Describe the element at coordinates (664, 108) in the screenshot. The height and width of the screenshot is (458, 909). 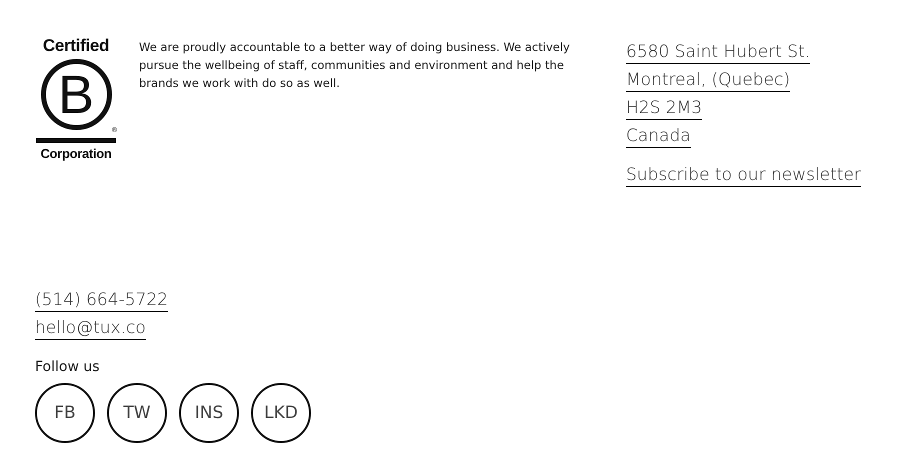
I see `address-link: H2S 2M3` at that location.